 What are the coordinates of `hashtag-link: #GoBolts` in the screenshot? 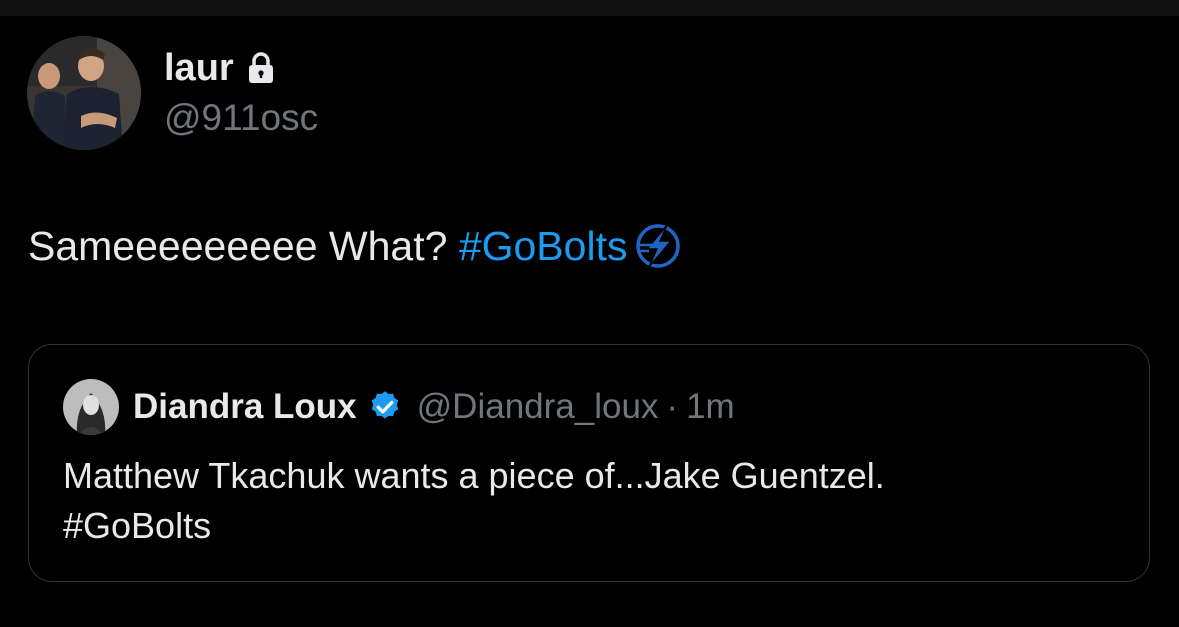 It's located at (543, 246).